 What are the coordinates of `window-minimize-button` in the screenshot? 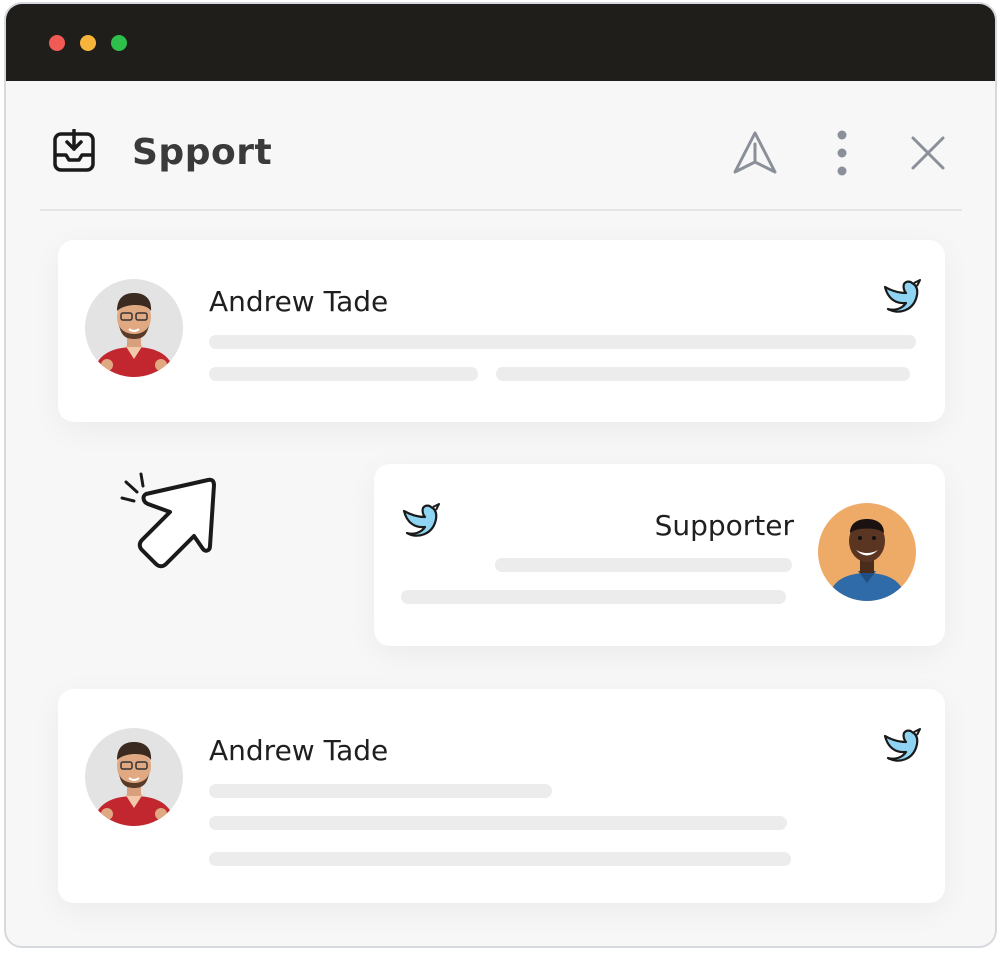 It's located at (88, 43).